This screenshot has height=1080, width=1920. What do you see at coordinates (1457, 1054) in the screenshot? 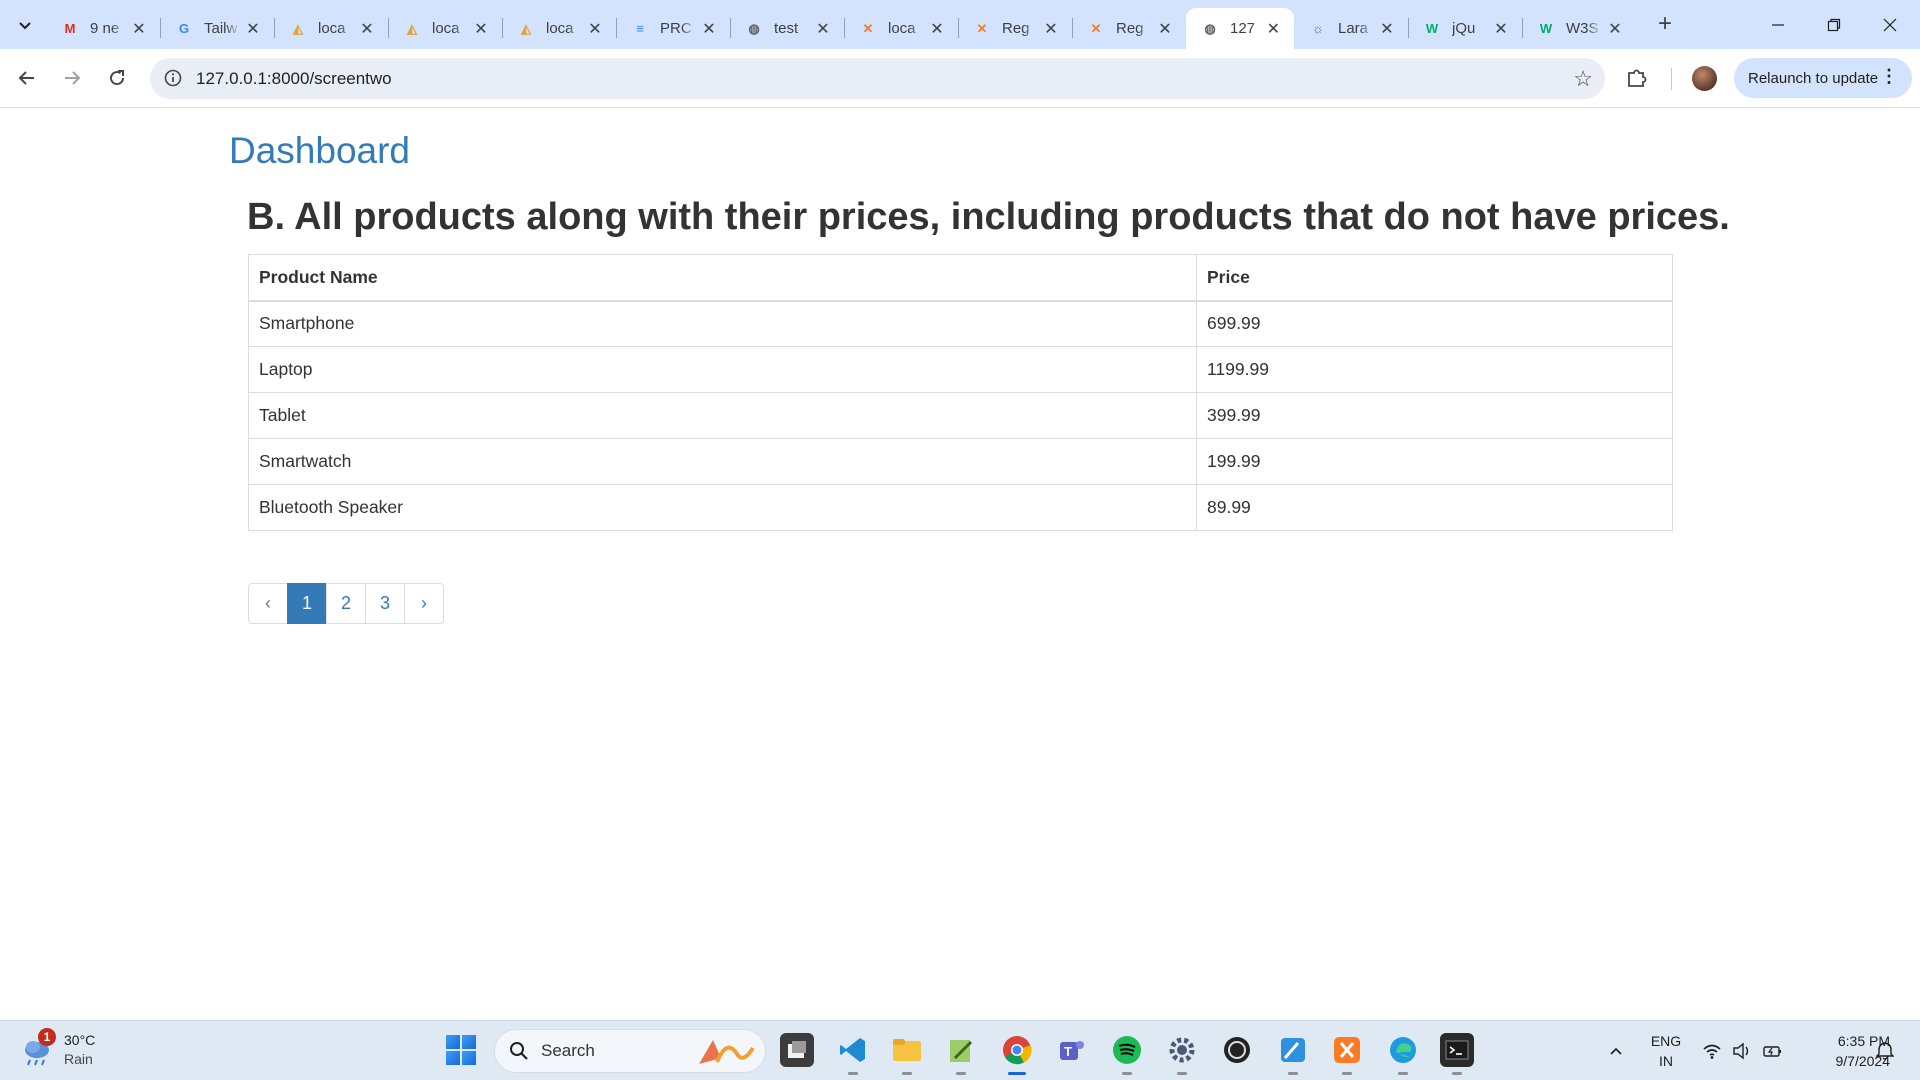
I see `terminal-icon` at bounding box center [1457, 1054].